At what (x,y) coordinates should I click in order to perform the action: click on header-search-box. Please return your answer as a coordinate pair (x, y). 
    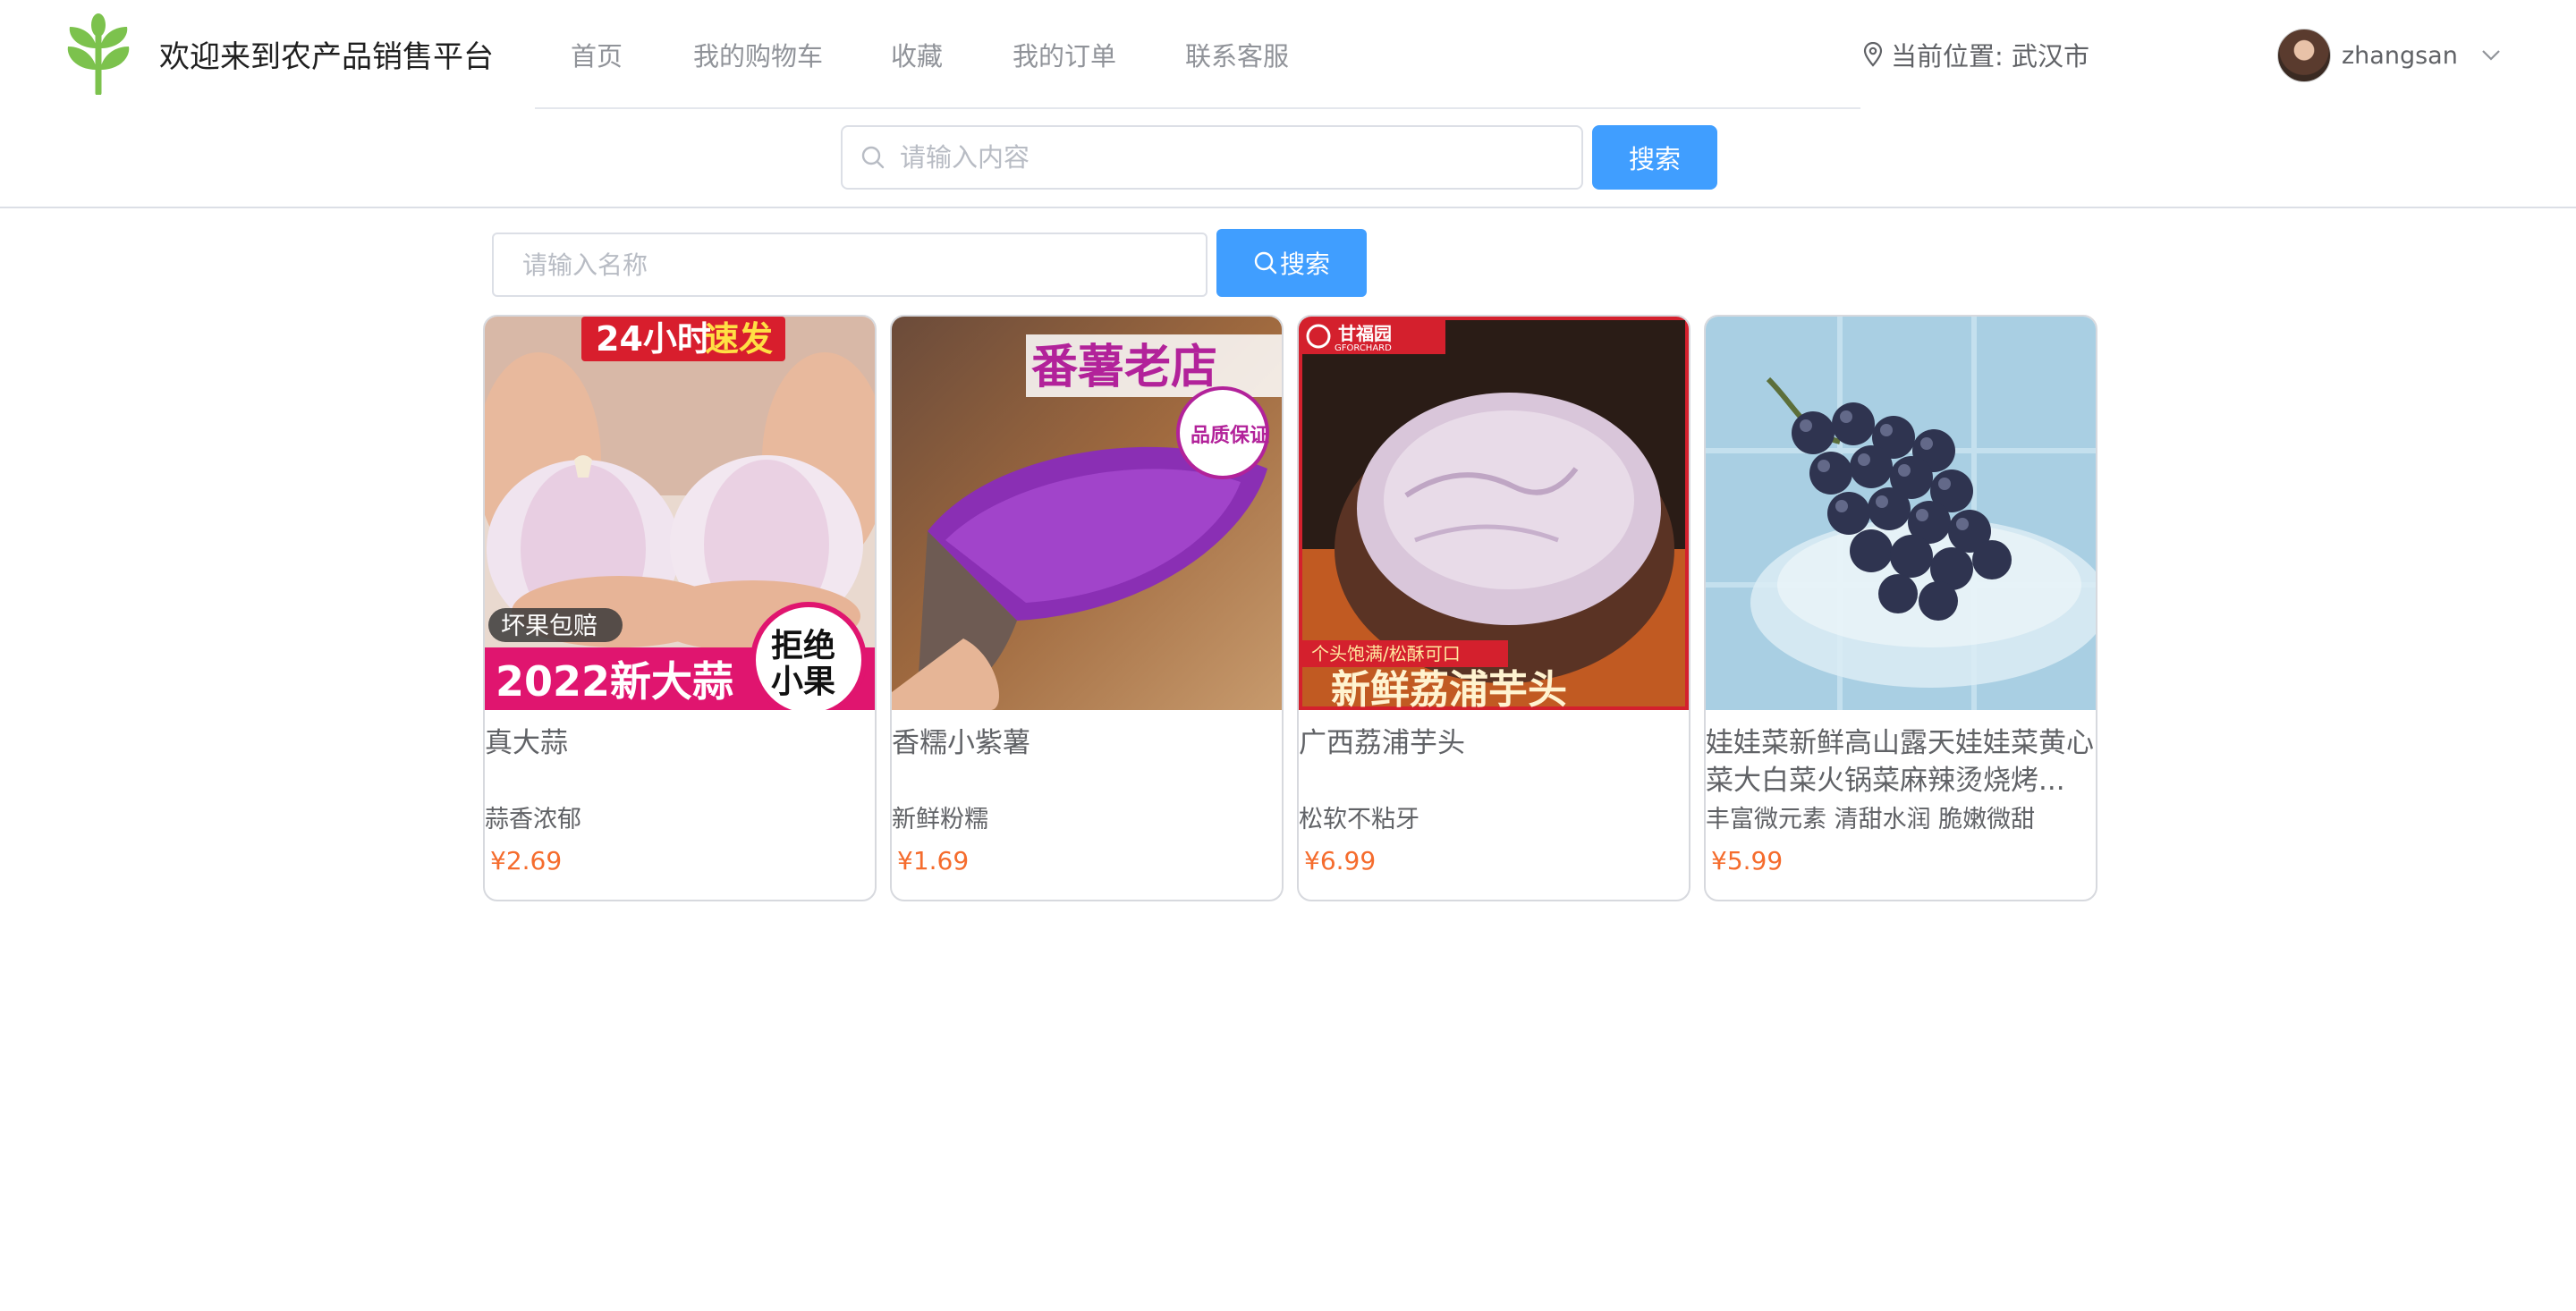
    Looking at the image, I should click on (1212, 157).